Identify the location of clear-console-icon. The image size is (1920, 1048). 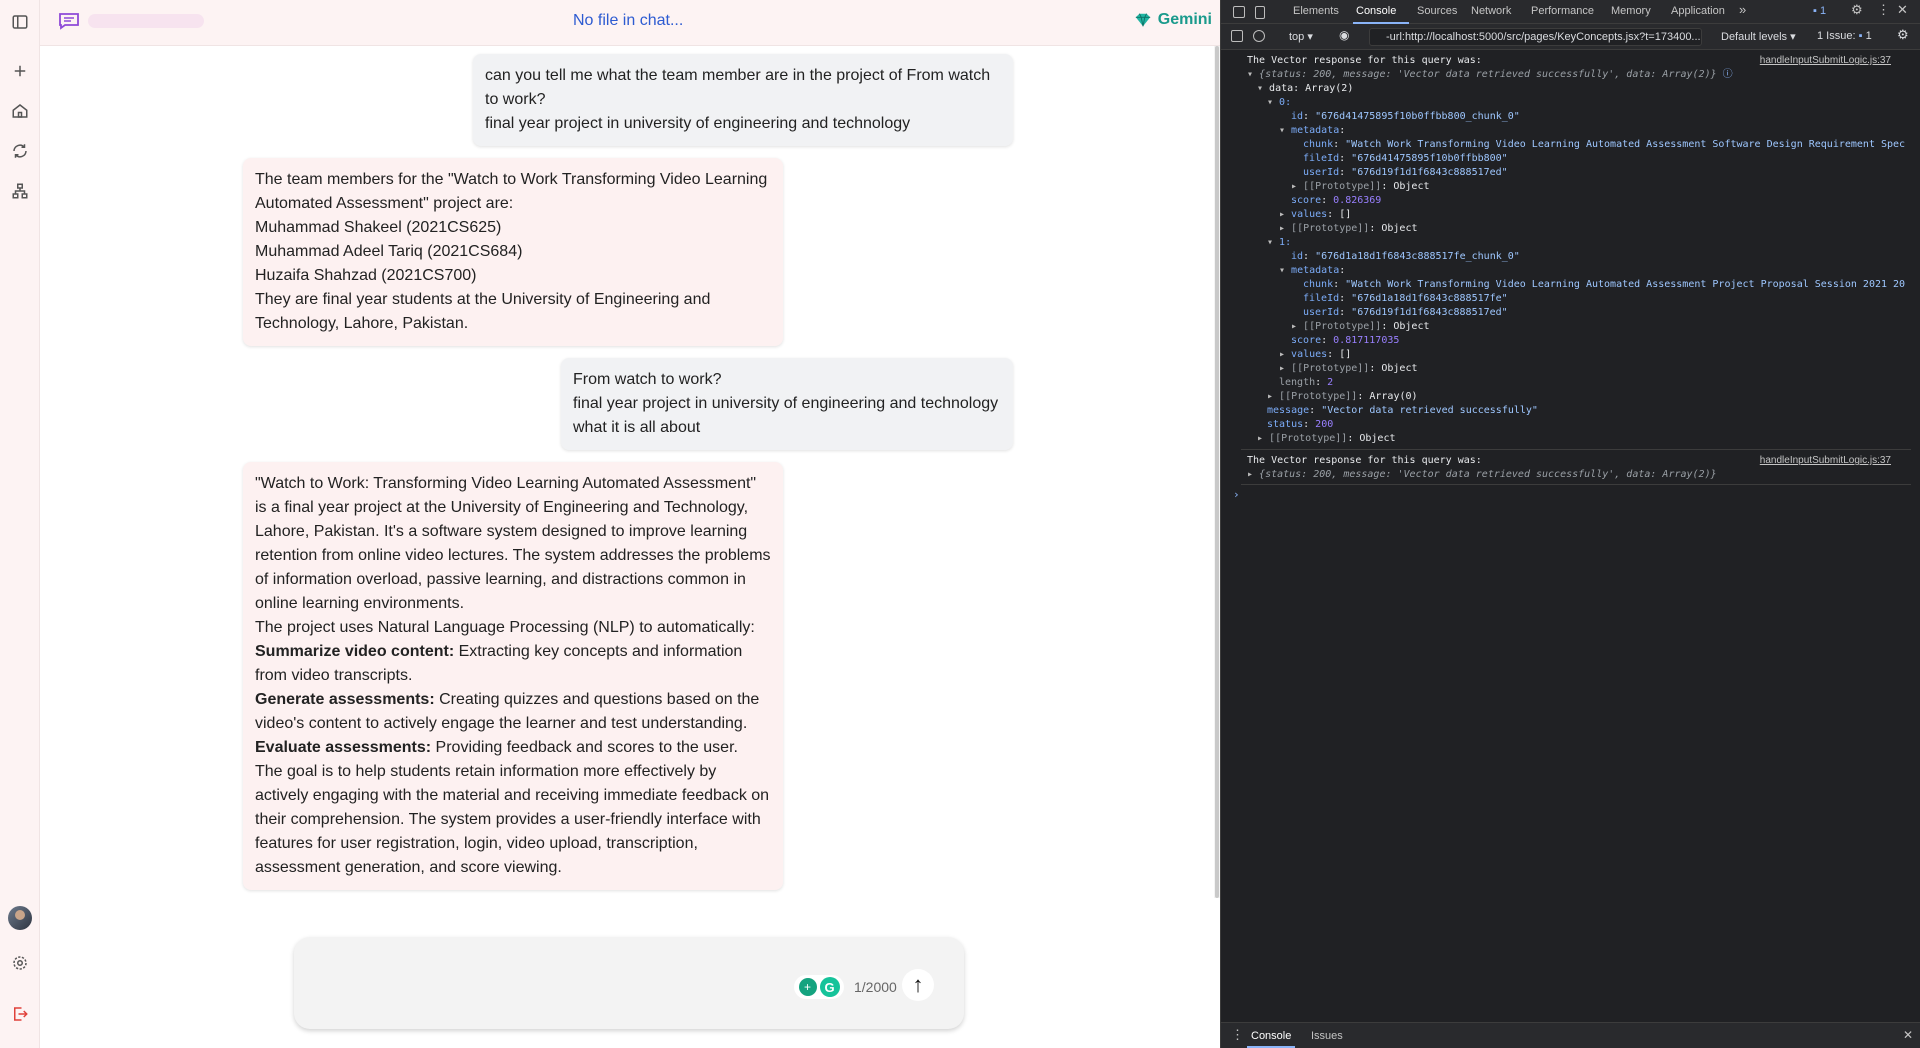
(1259, 36).